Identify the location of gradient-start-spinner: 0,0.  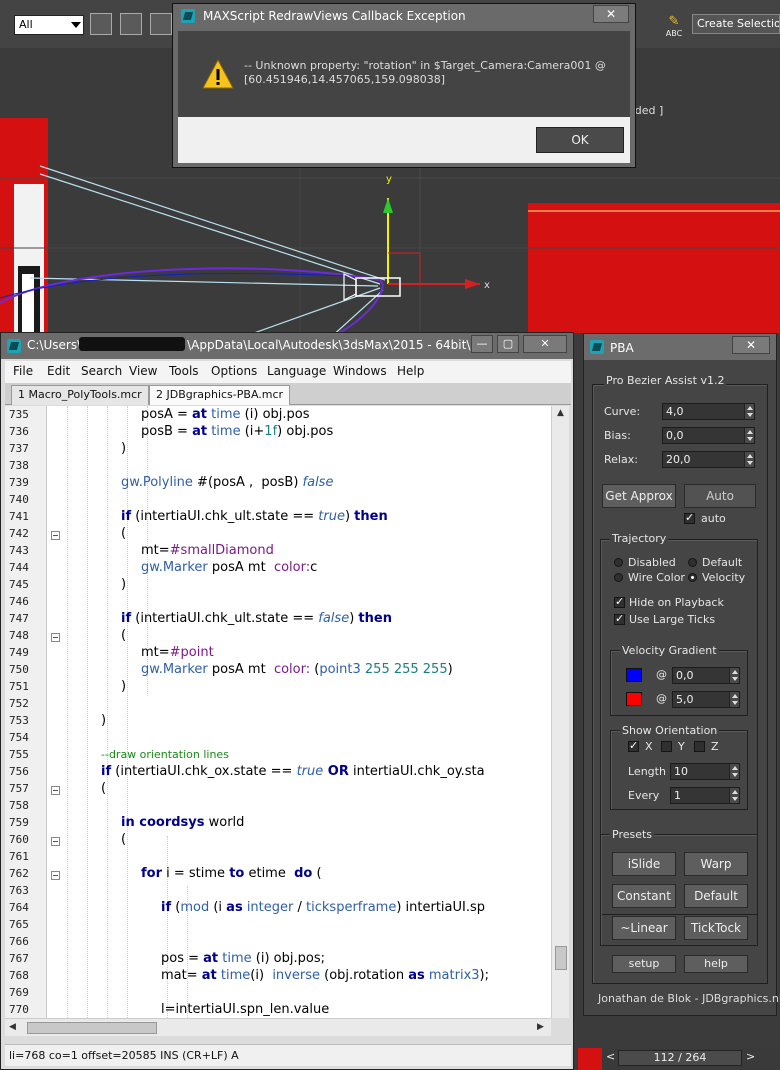
(706, 675).